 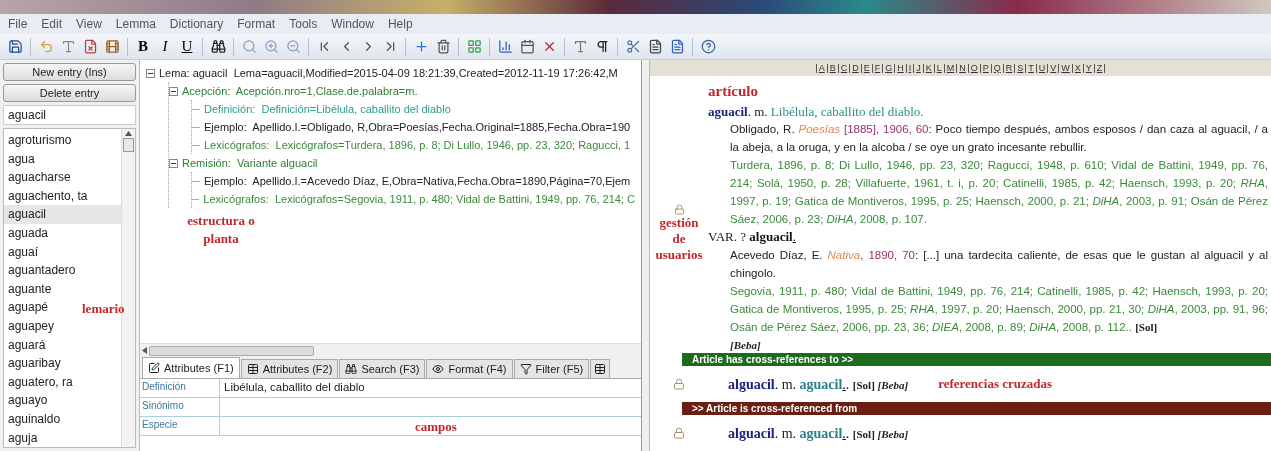 I want to click on list-item: aguayo, so click(x=28, y=400).